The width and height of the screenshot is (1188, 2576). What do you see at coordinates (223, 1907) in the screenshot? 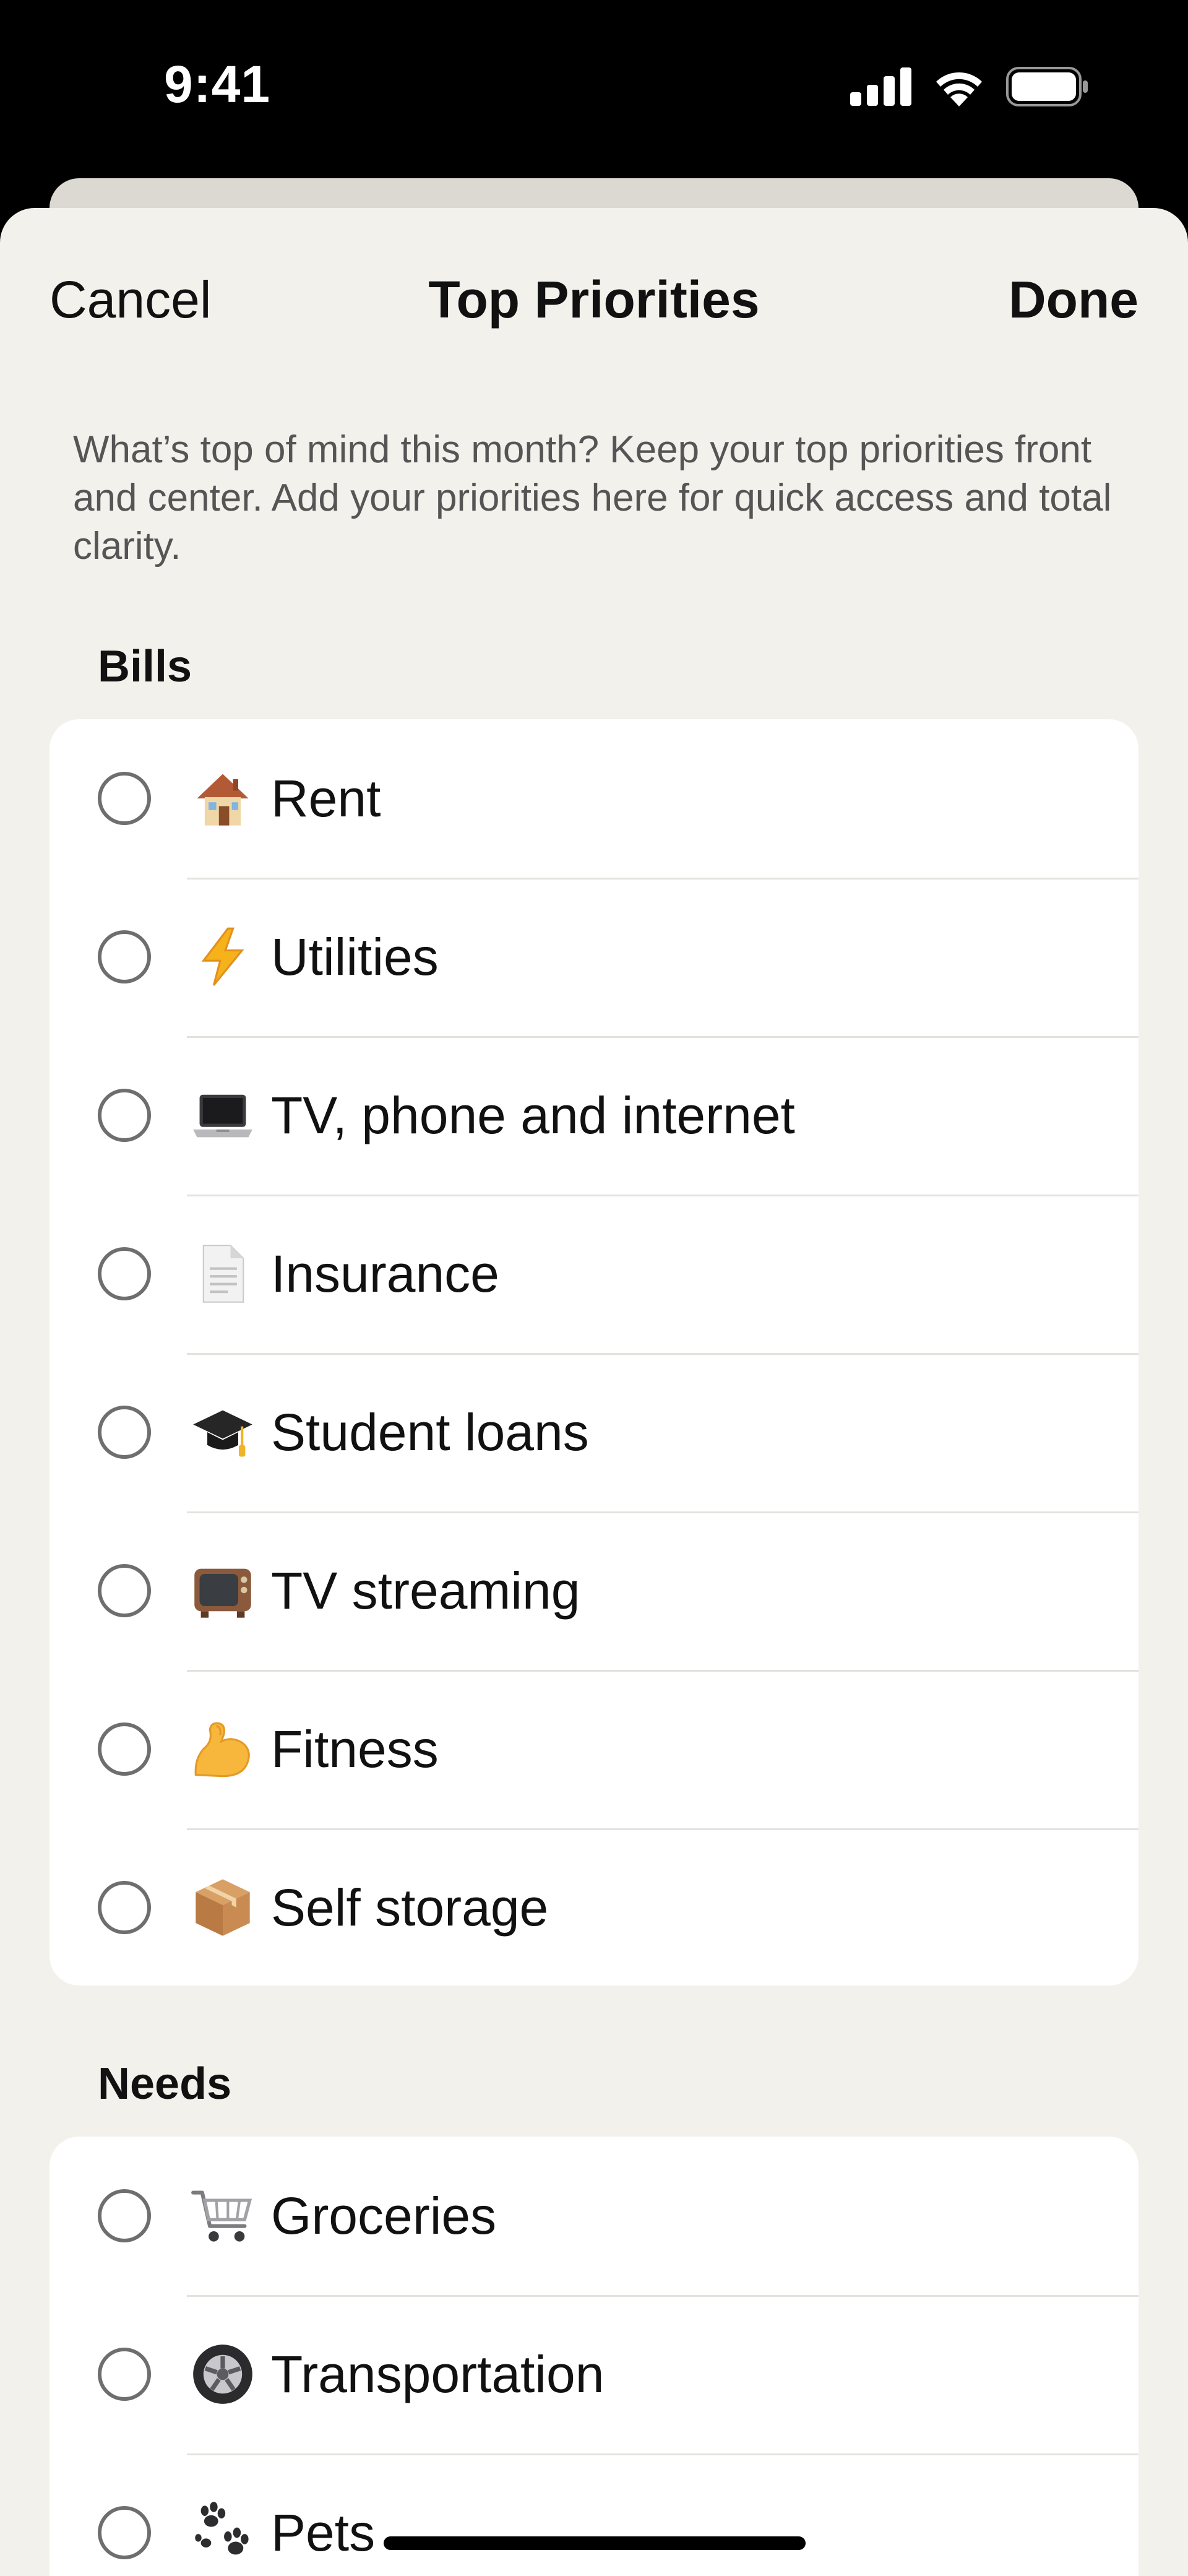
I see `package-emoji-icon` at bounding box center [223, 1907].